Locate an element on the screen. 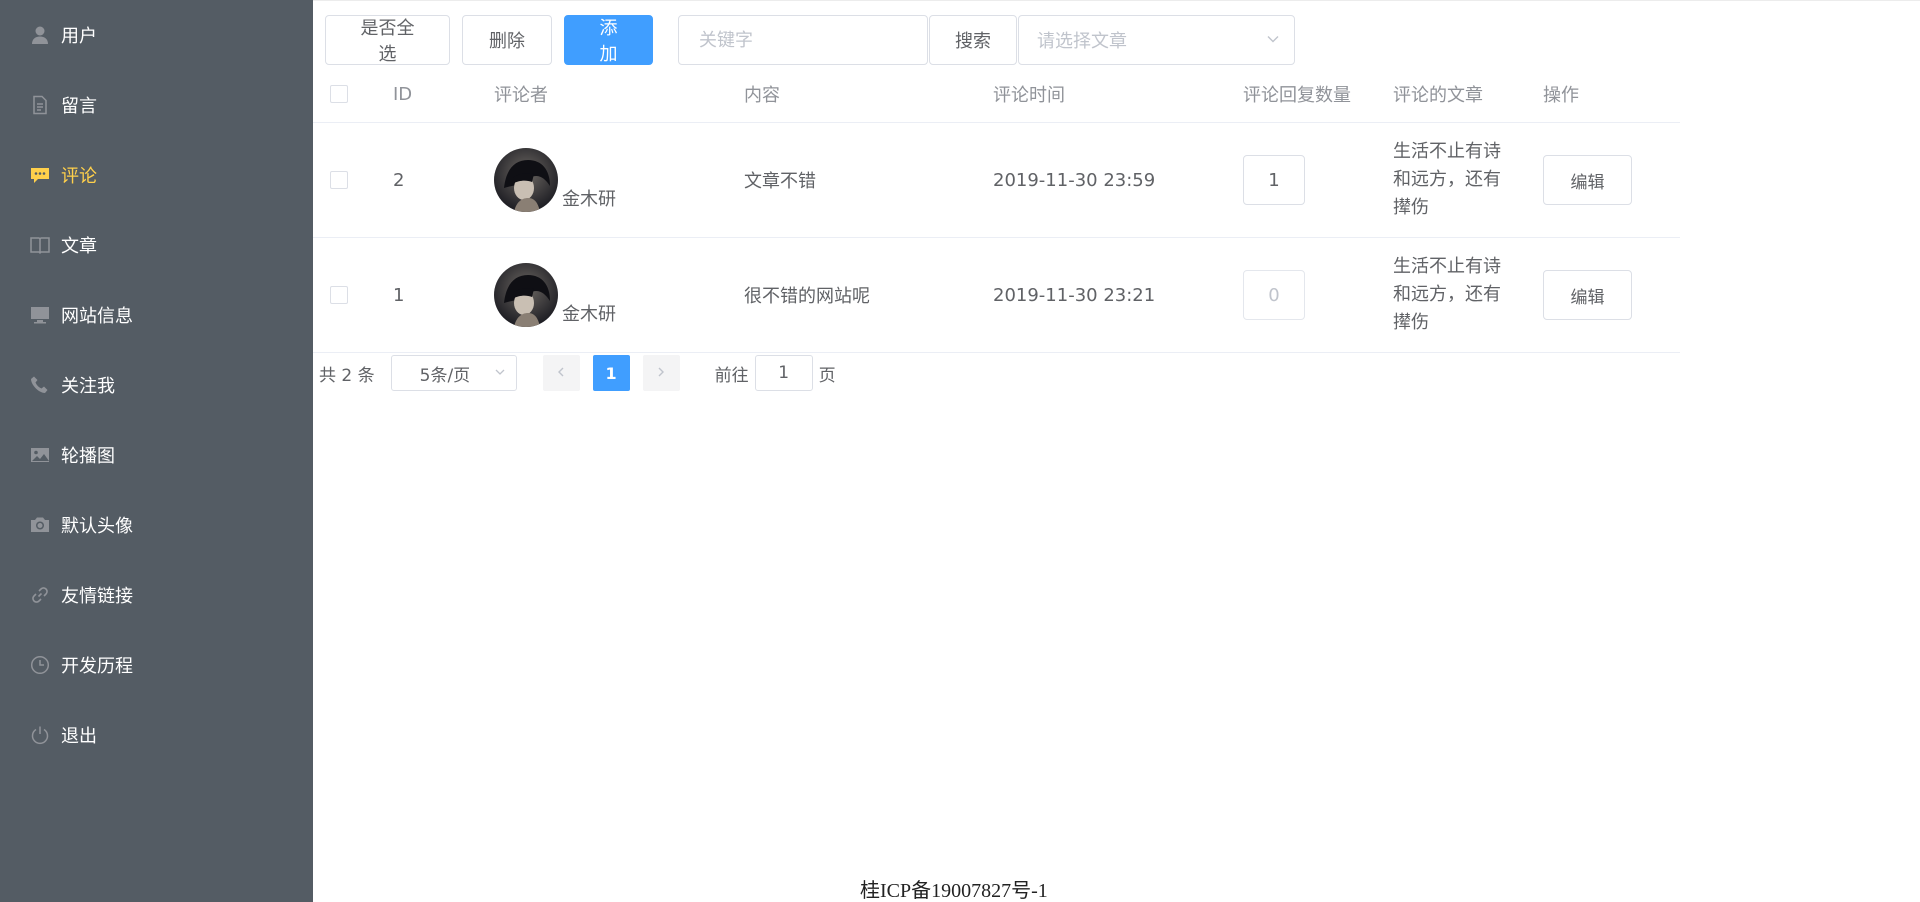 The height and width of the screenshot is (902, 1920). row-content: 文章不错 is located at coordinates (780, 181).